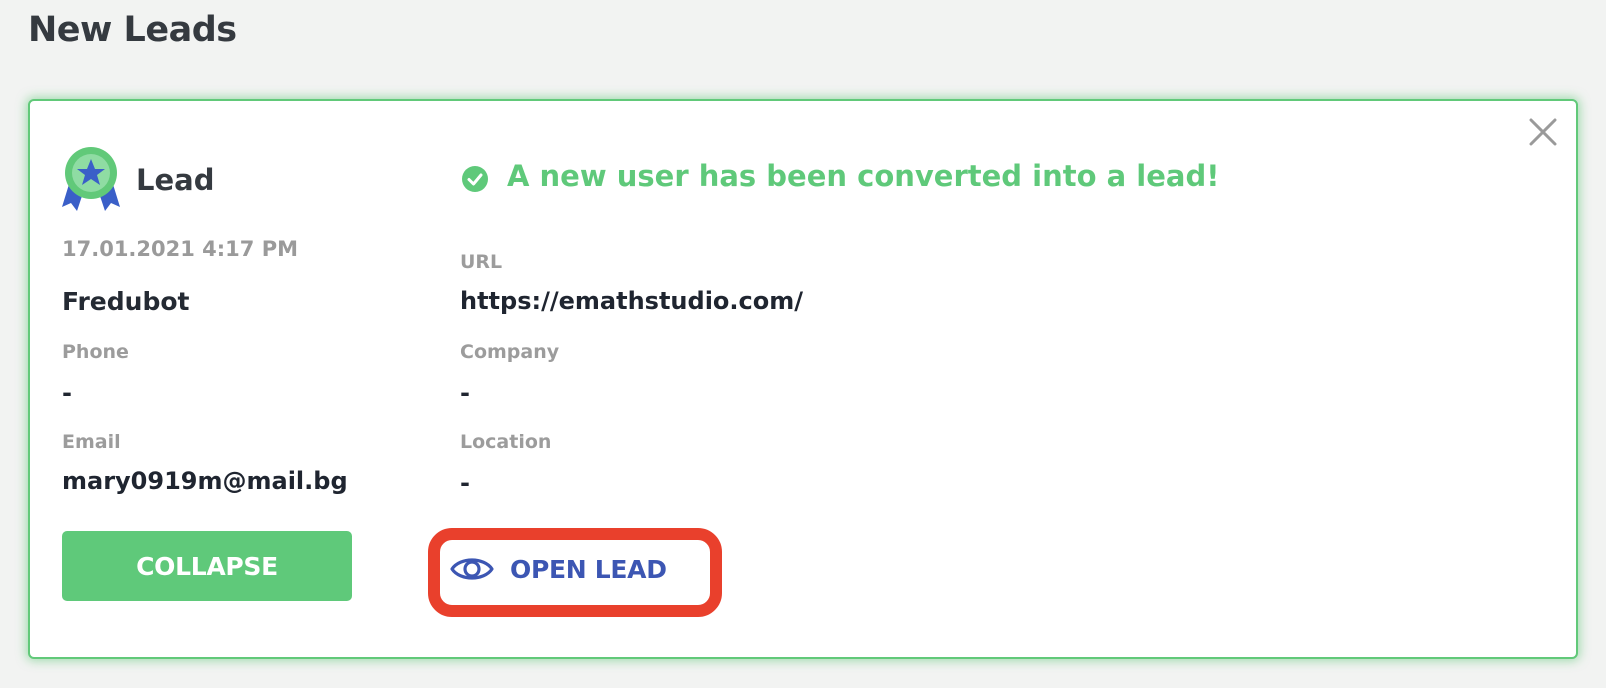 The image size is (1606, 688). What do you see at coordinates (205, 481) in the screenshot?
I see `email-value: mary0919m@mail.bg` at bounding box center [205, 481].